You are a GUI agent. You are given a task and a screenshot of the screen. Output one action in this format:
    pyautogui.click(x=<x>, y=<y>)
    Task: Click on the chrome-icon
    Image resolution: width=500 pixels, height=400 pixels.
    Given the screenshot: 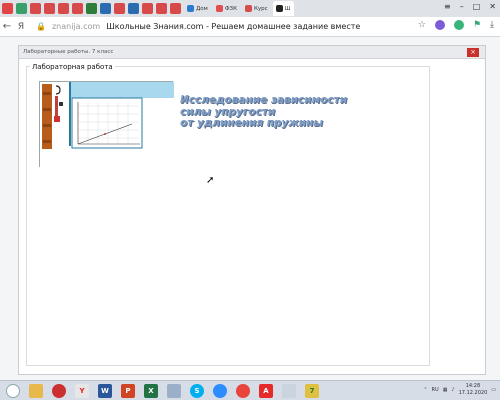 What is the action you would take?
    pyautogui.click(x=243, y=390)
    